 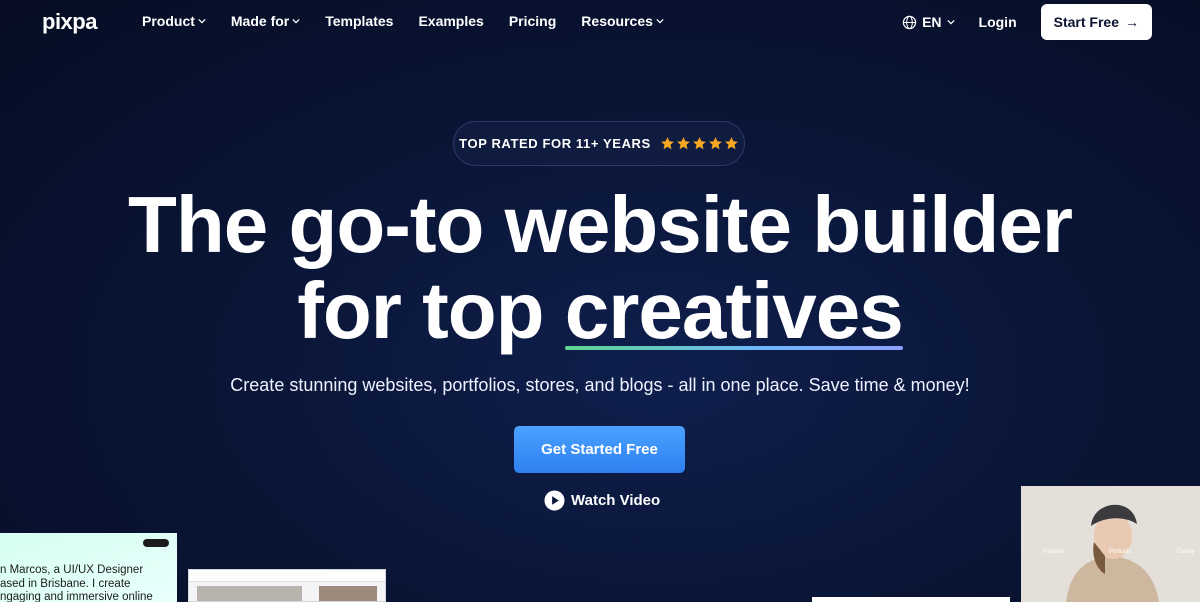 What do you see at coordinates (1086, 22) in the screenshot?
I see `start-free-label: Start Free` at bounding box center [1086, 22].